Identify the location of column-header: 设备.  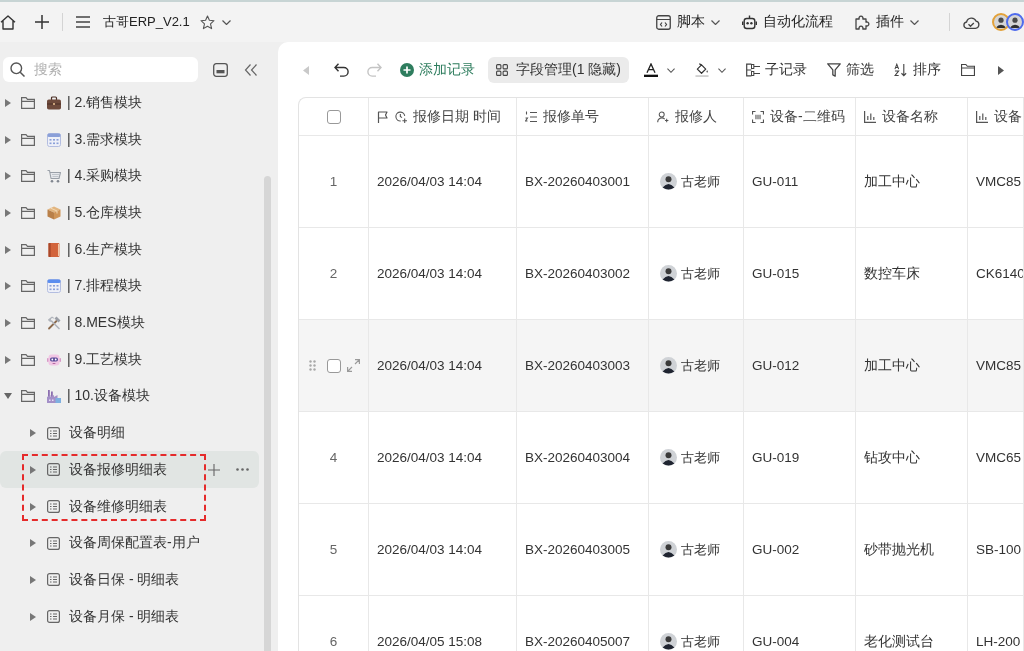
(996, 117).